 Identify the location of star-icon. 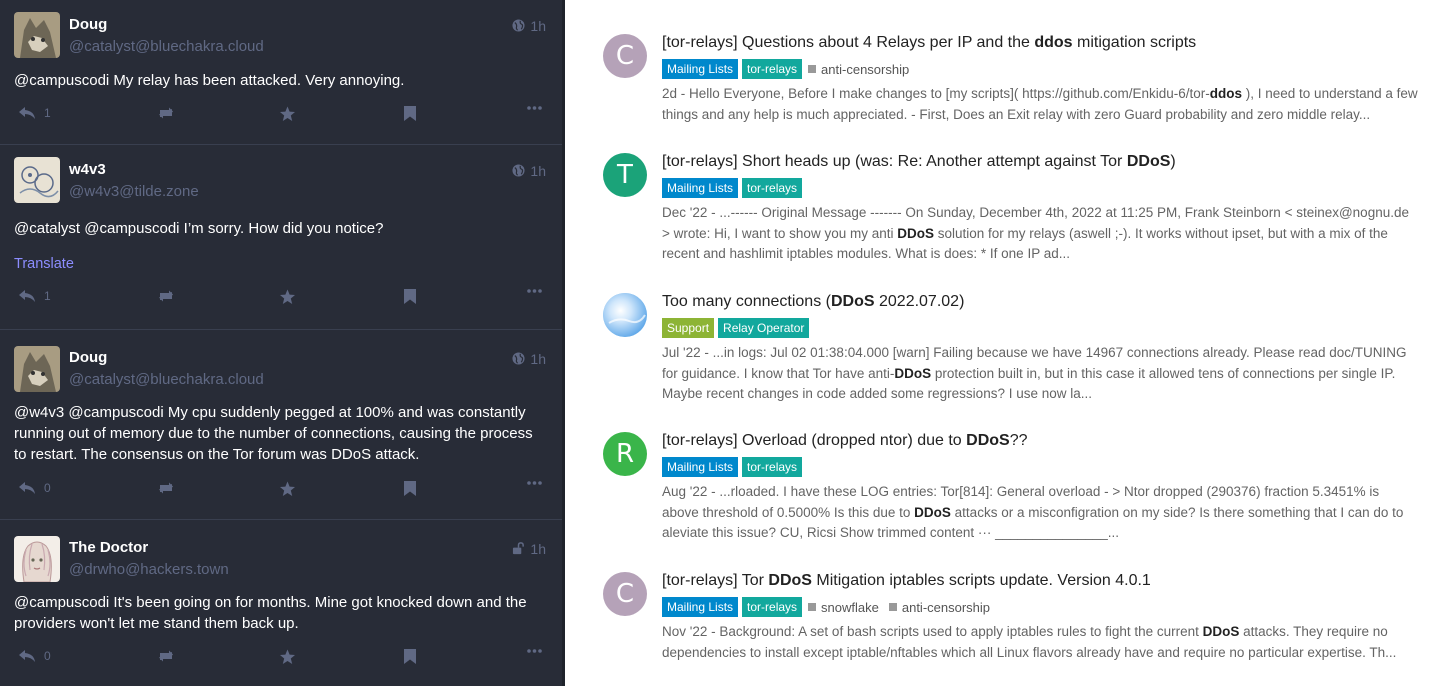
(287, 489).